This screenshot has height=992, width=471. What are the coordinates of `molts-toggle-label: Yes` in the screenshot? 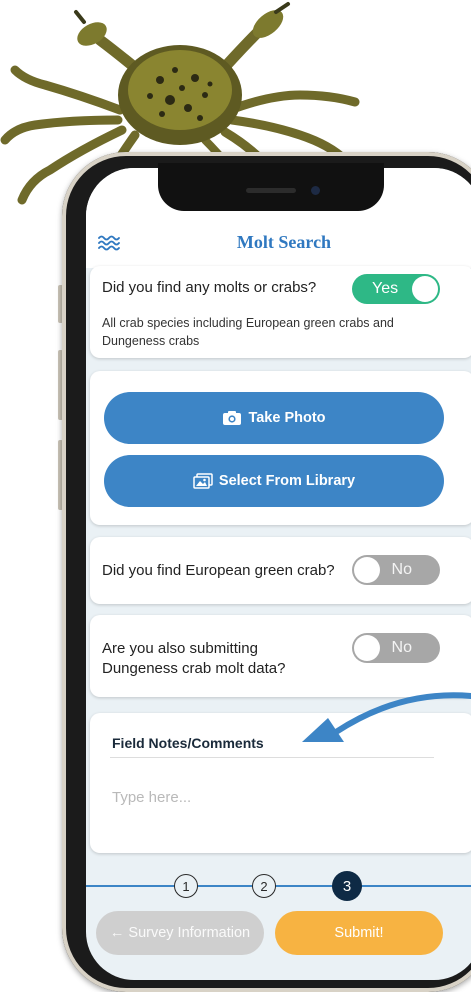 It's located at (385, 288).